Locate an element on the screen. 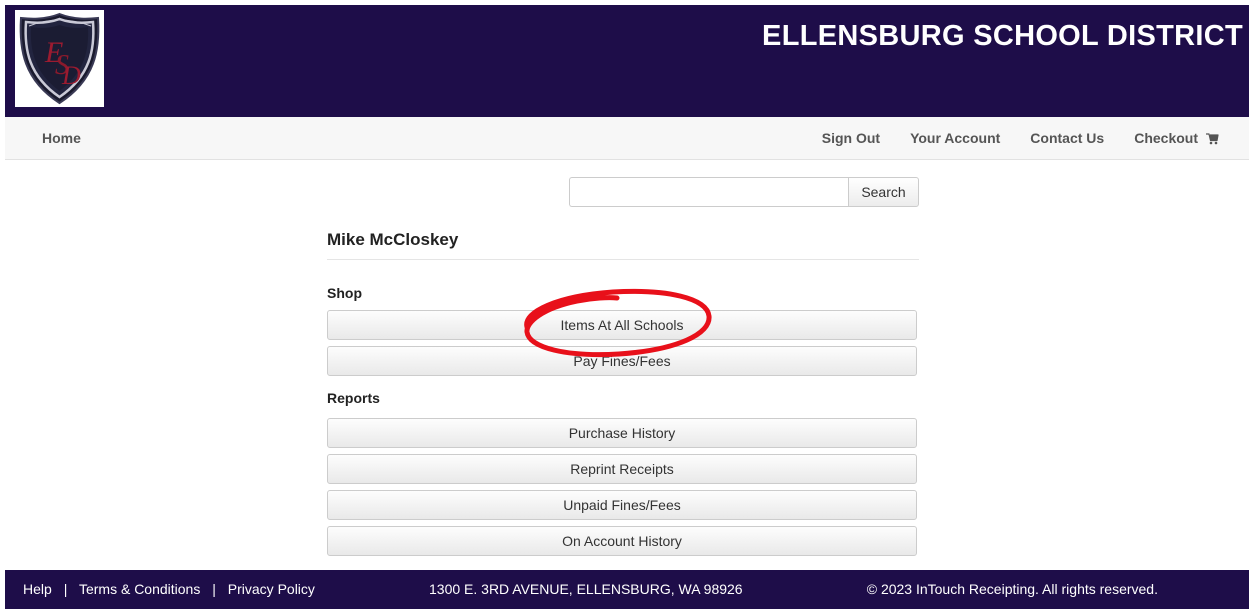 This screenshot has width=1249, height=609. nav-contact-us-link: Contact Us is located at coordinates (1067, 138).